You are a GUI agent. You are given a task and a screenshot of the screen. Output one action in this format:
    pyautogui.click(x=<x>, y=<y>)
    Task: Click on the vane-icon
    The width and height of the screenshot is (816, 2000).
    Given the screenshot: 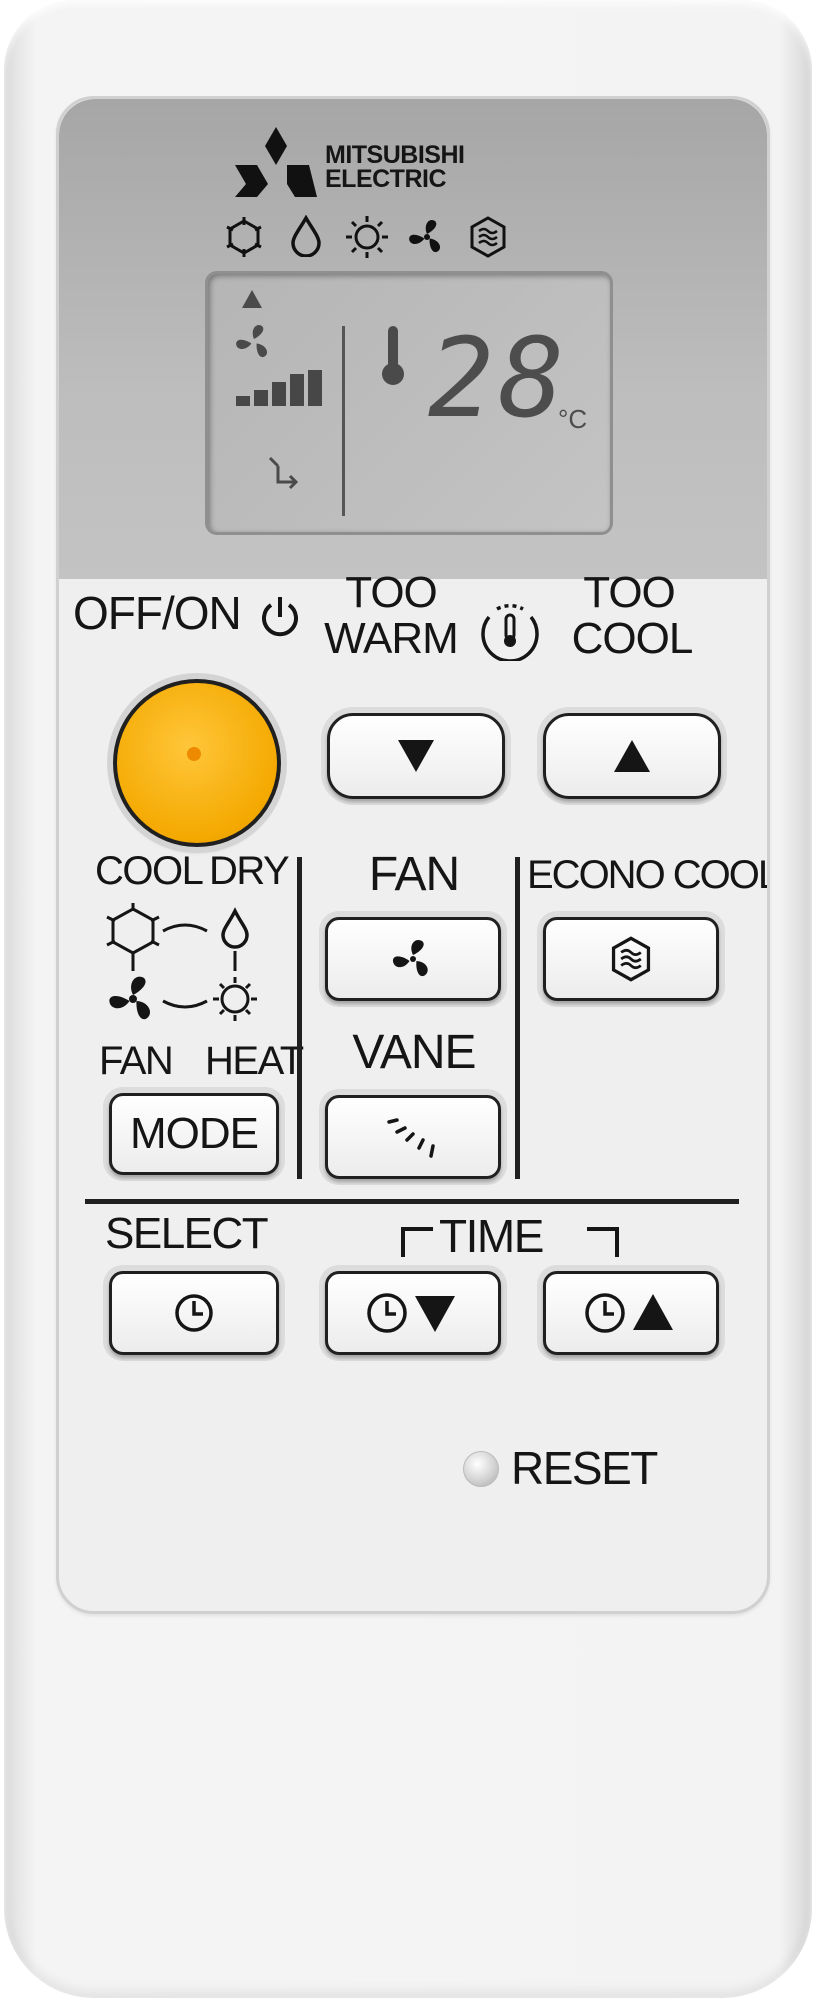 What is the action you would take?
    pyautogui.click(x=411, y=1138)
    